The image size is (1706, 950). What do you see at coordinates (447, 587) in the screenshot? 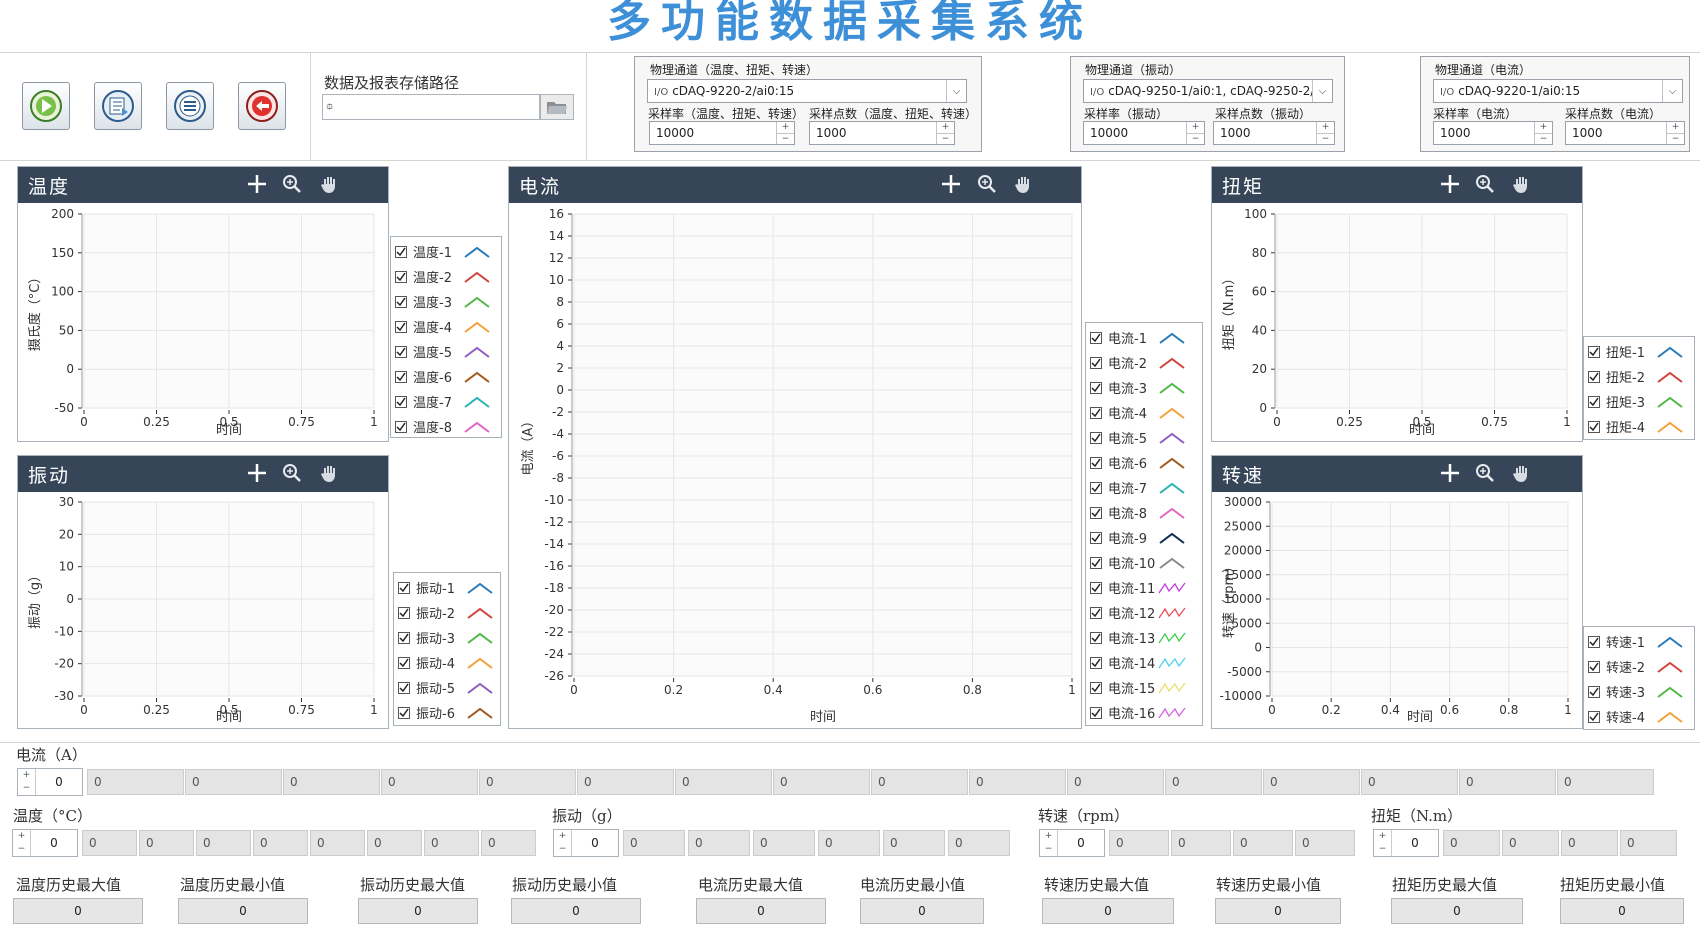
I see `legend-item: 振动-1` at bounding box center [447, 587].